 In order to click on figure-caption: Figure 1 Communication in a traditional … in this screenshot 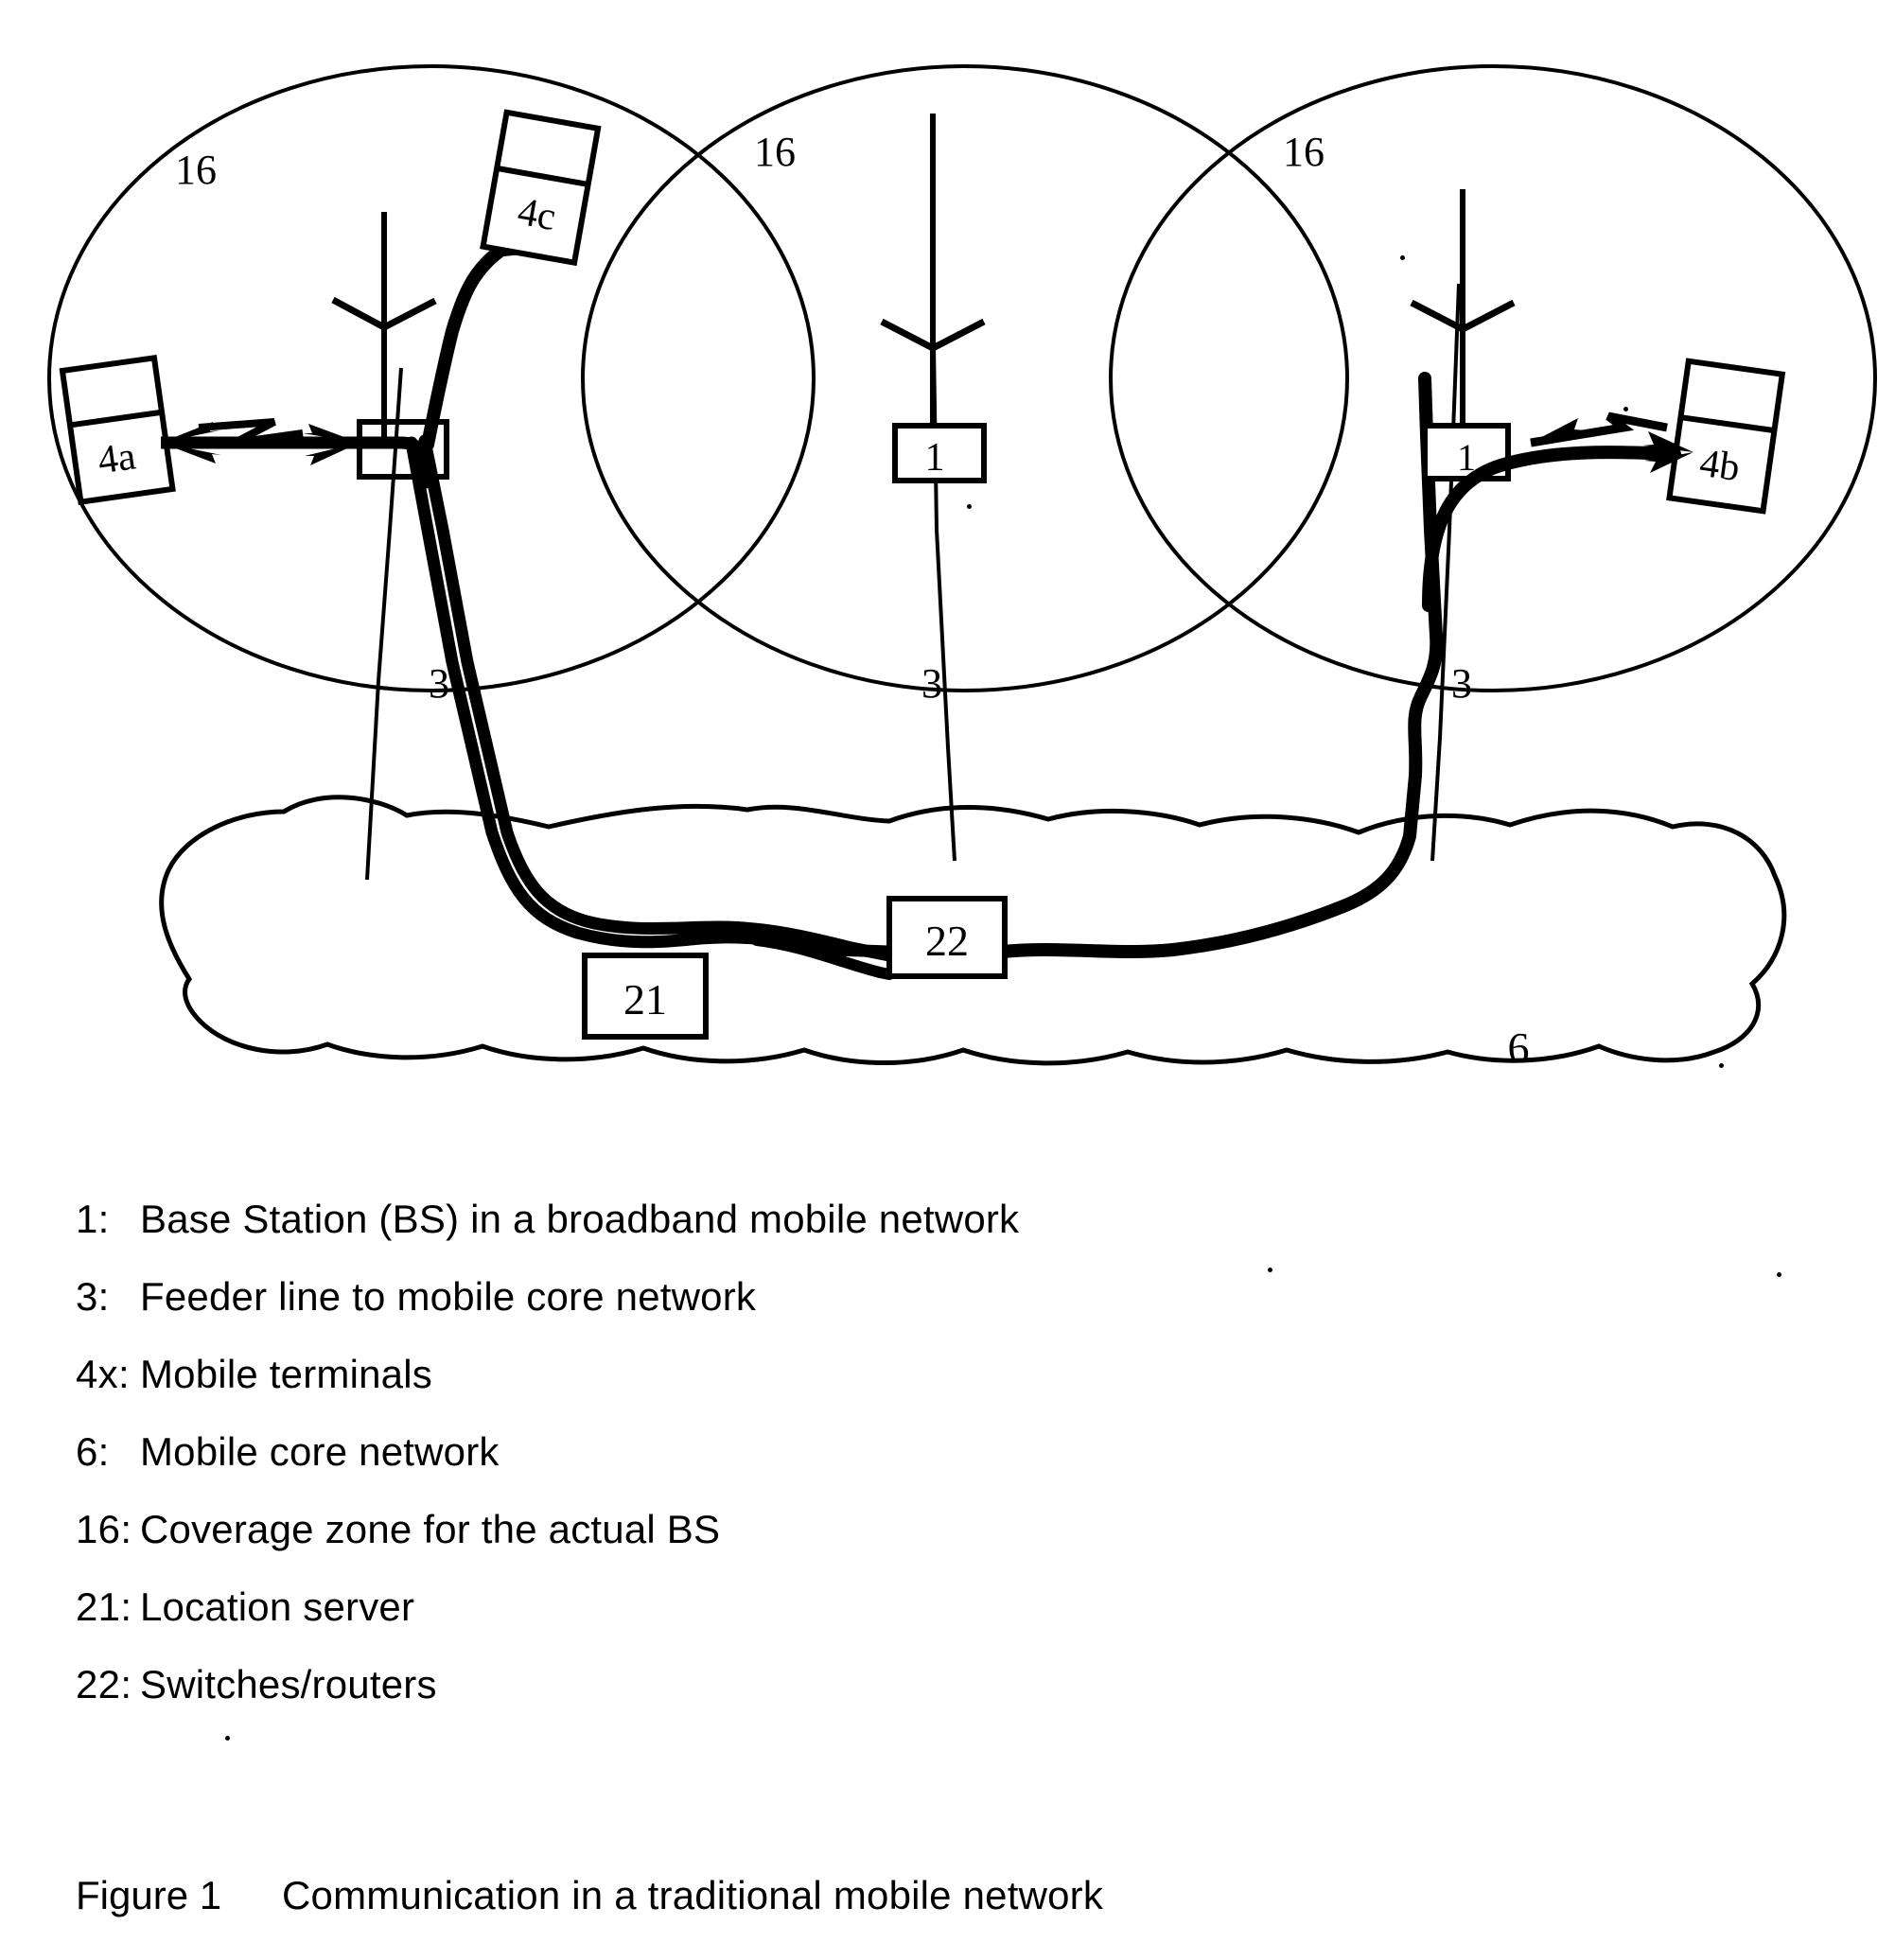, I will do `click(947, 1895)`.